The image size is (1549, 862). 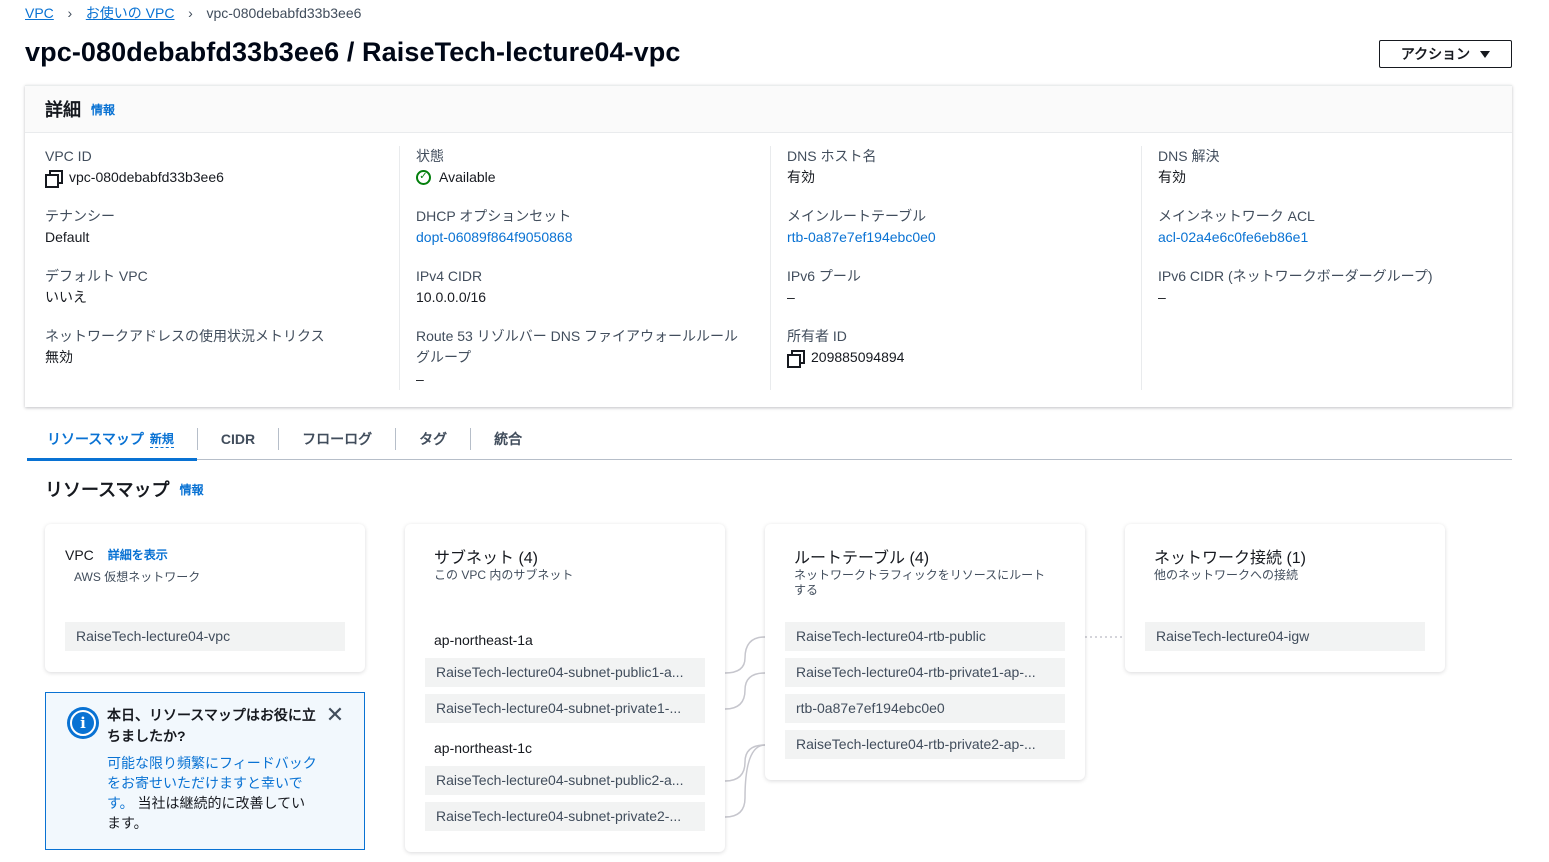 What do you see at coordinates (925, 636) in the screenshot?
I see `route-table-item: RaiseTech-lecture04-rtb-public` at bounding box center [925, 636].